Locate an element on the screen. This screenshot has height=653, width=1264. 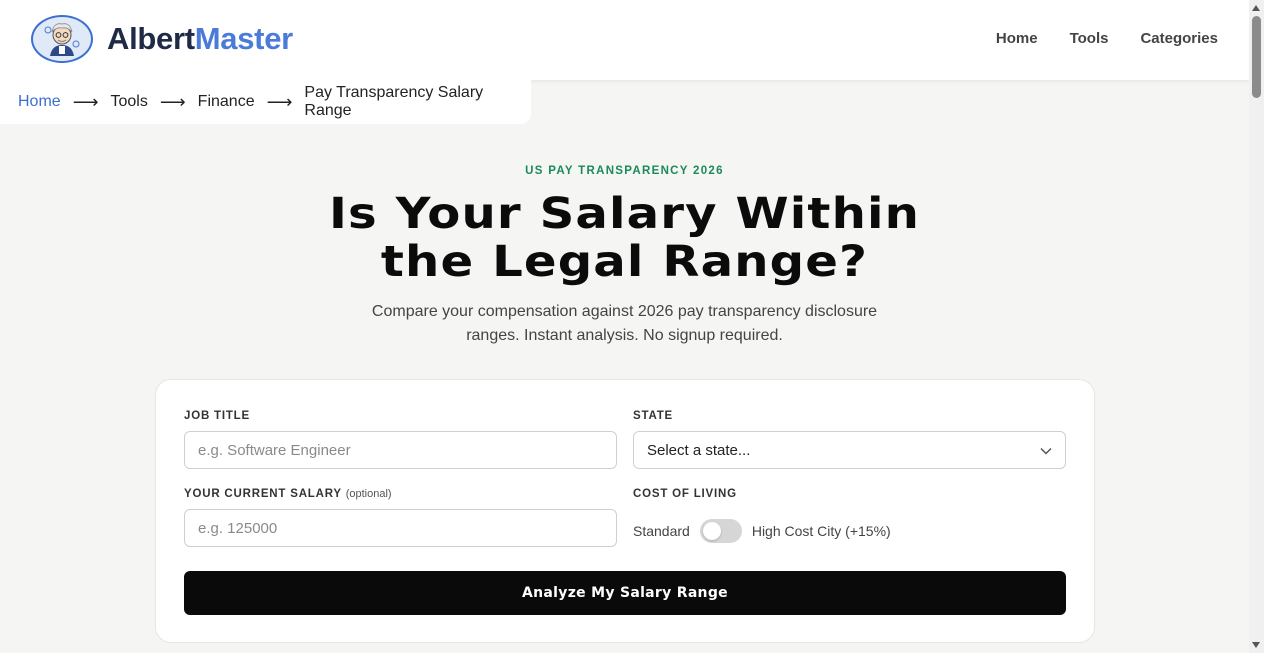
brand-name: AlbertMaster is located at coordinates (200, 39).